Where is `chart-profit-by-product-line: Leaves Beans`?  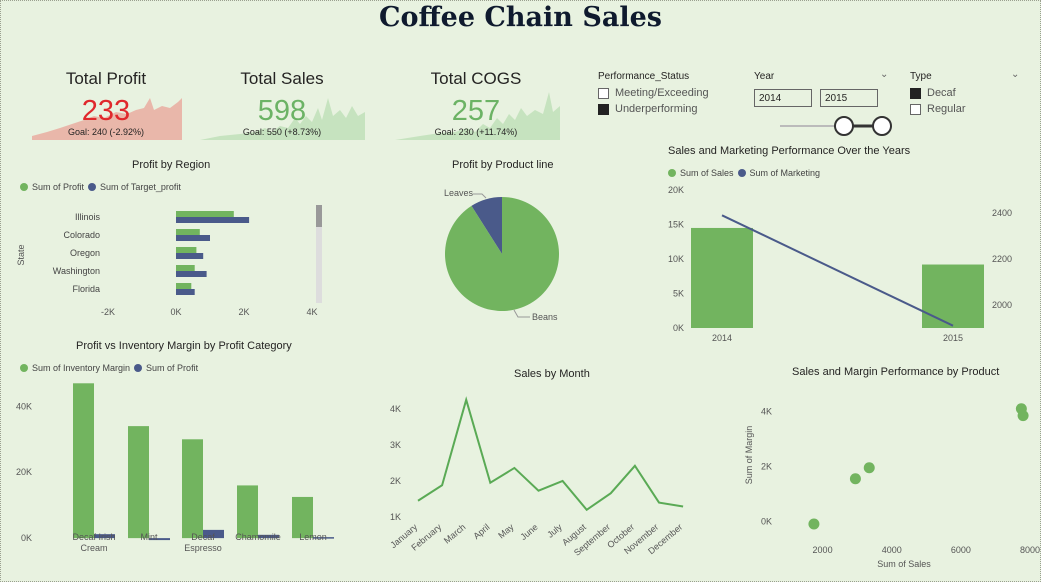
chart-profit-by-product-line: Leaves Beans is located at coordinates (501, 255).